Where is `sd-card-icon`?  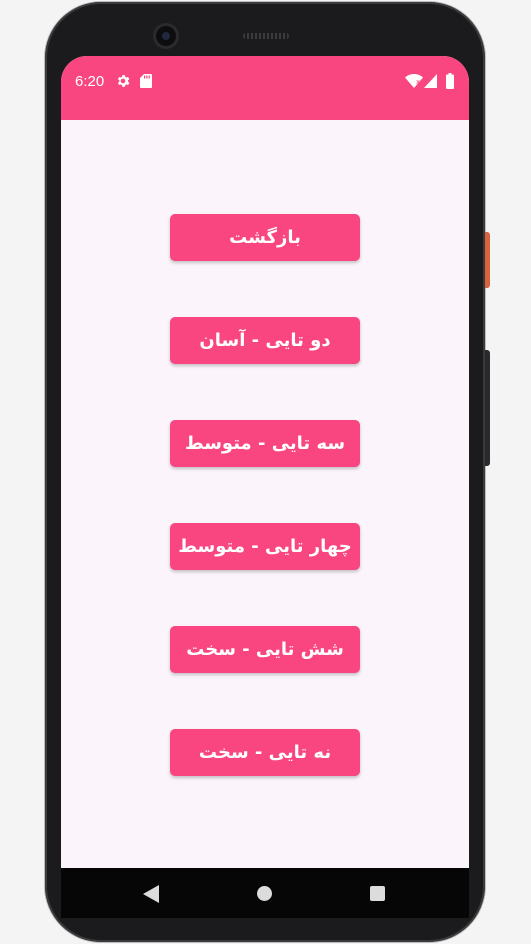 sd-card-icon is located at coordinates (146, 81).